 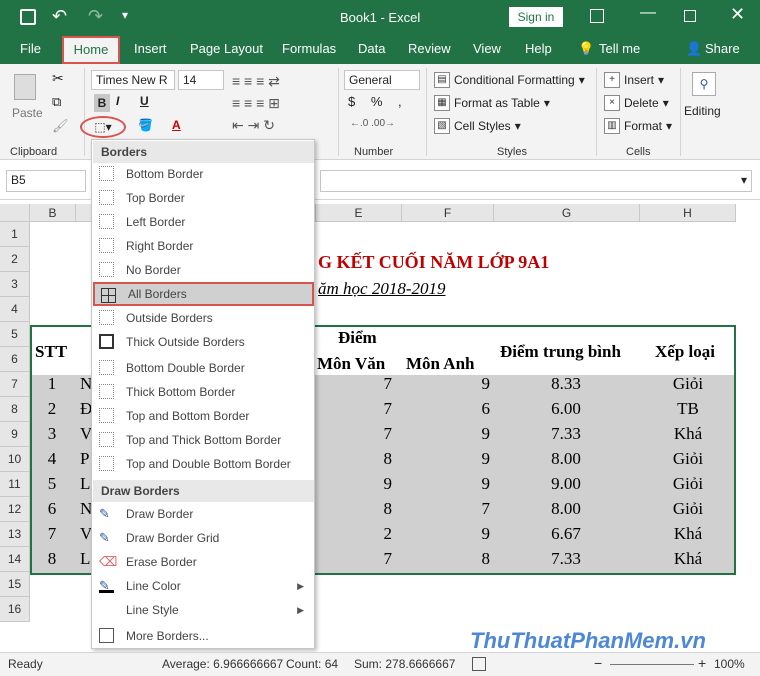 What do you see at coordinates (378, 101) in the screenshot?
I see `number-buttons: $ % ,` at bounding box center [378, 101].